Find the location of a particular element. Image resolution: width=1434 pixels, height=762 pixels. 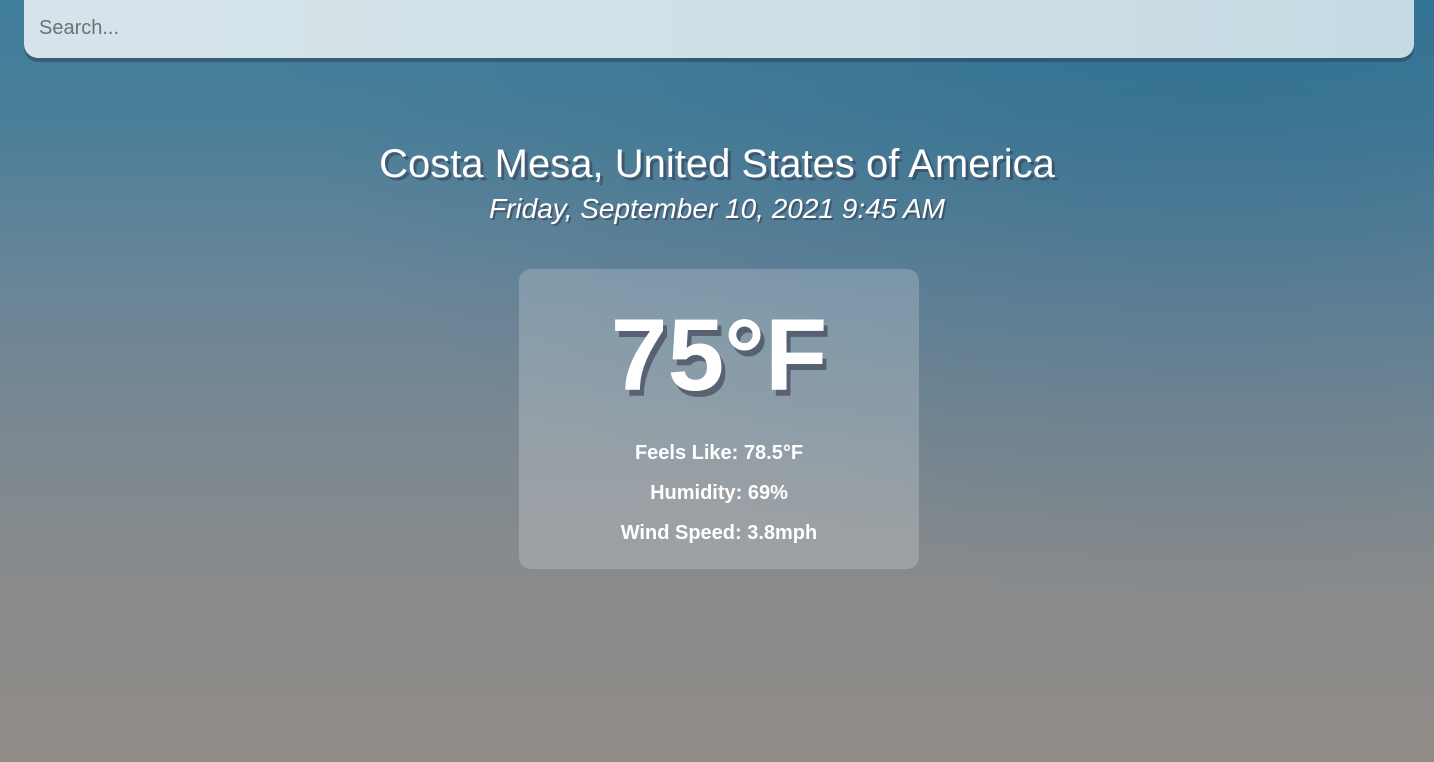

search-bar is located at coordinates (719, 29).